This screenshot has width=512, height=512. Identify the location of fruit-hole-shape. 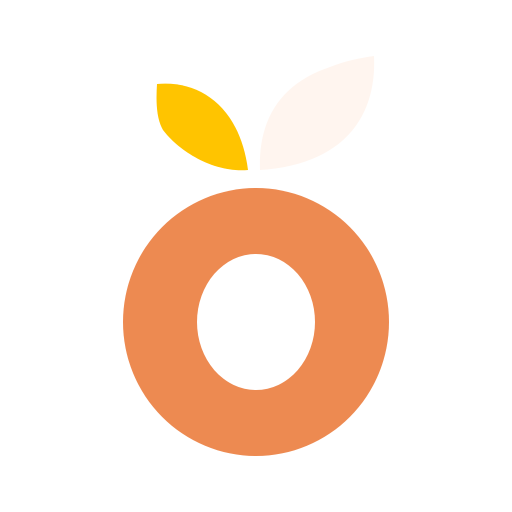
(256, 322).